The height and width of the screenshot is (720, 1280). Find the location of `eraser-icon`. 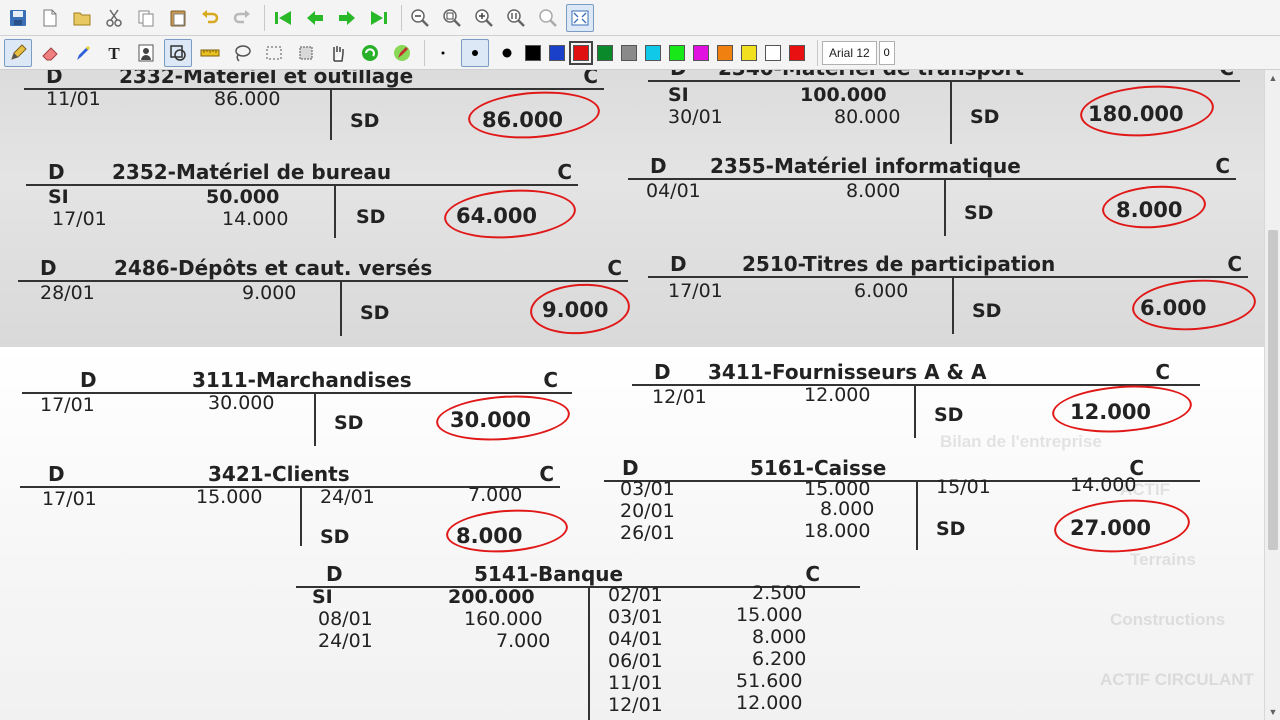

eraser-icon is located at coordinates (50, 53).